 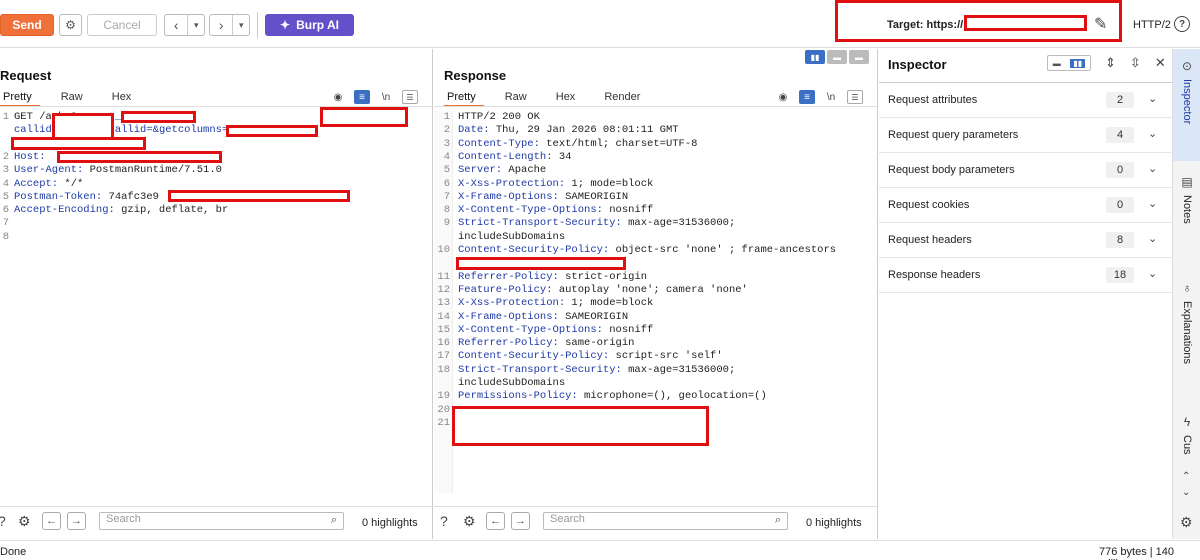 What do you see at coordinates (446, 210) in the screenshot?
I see `line-number: 8` at bounding box center [446, 210].